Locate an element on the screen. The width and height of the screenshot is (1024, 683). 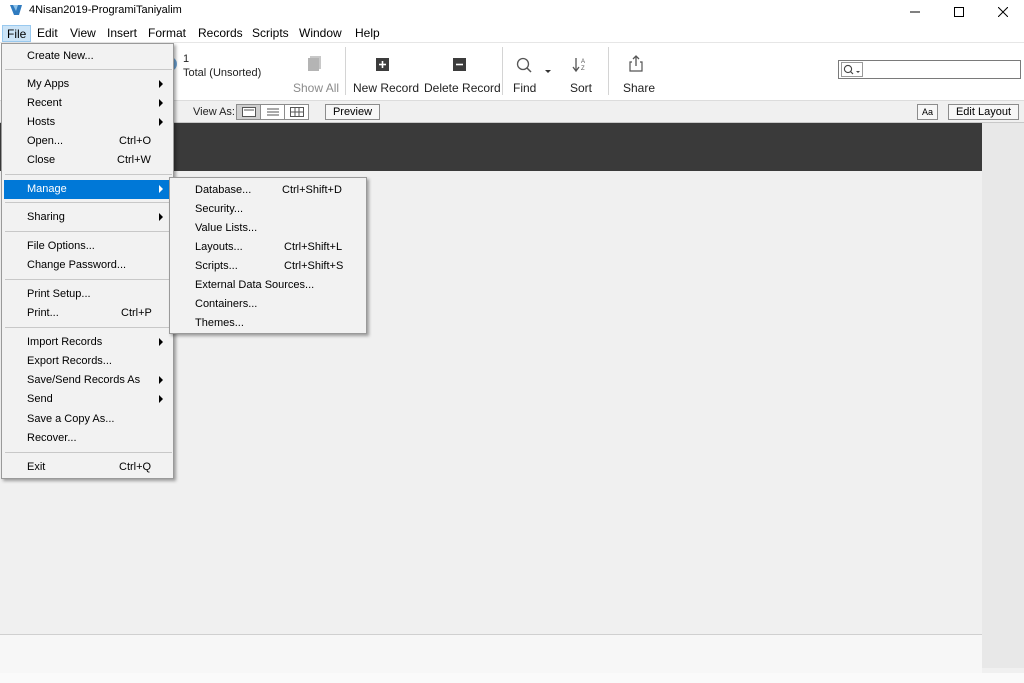
close-icon is located at coordinates (1003, 11).